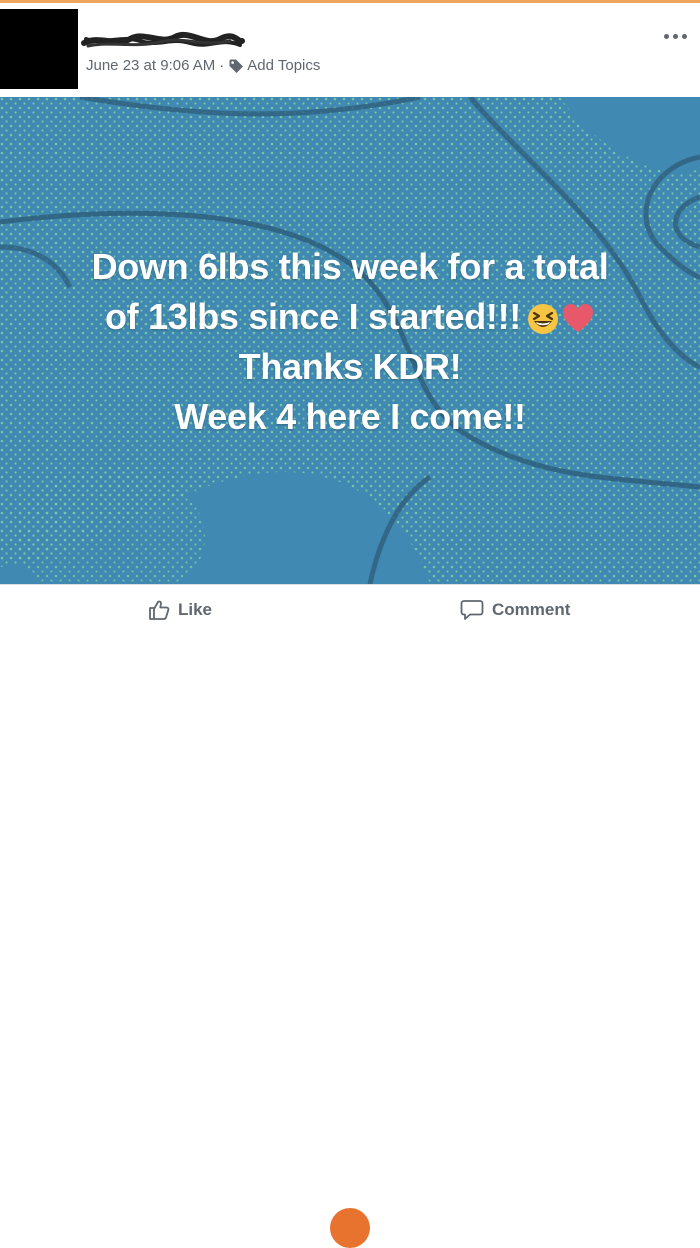  Describe the element at coordinates (159, 610) in the screenshot. I see `thumbs-up-icon` at that location.